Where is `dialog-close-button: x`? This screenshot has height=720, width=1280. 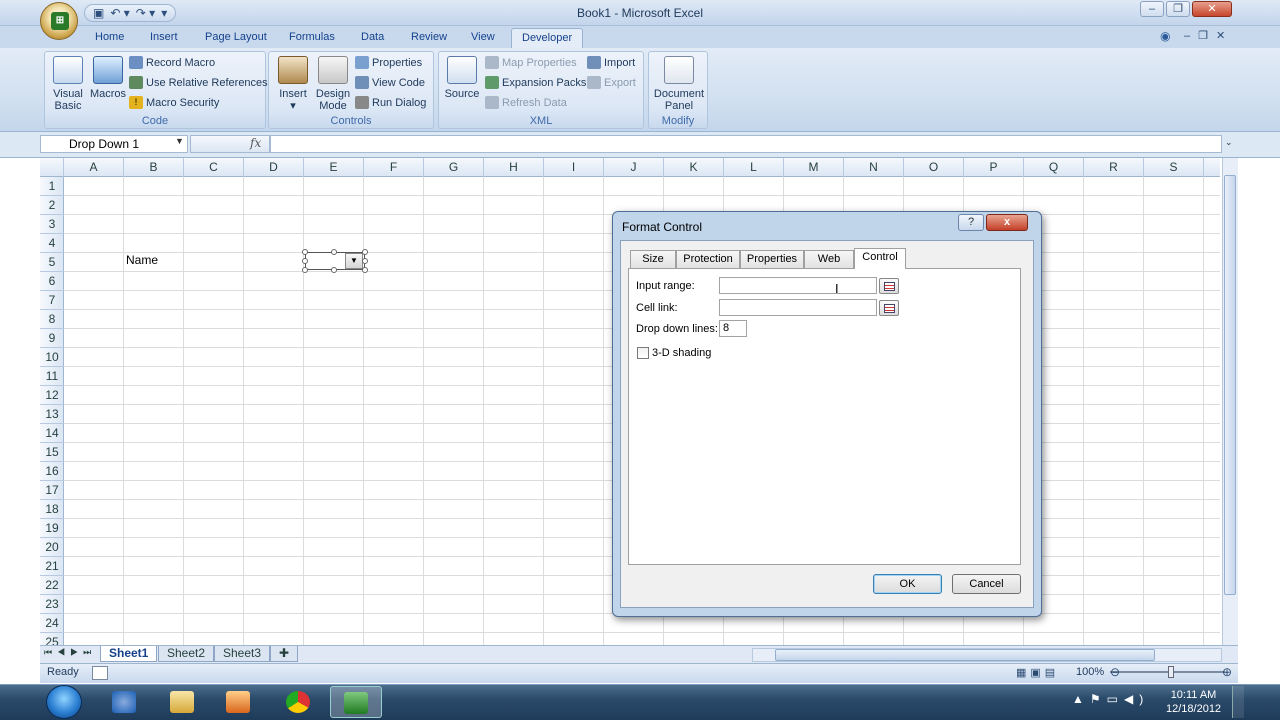
dialog-close-button: x is located at coordinates (1007, 222).